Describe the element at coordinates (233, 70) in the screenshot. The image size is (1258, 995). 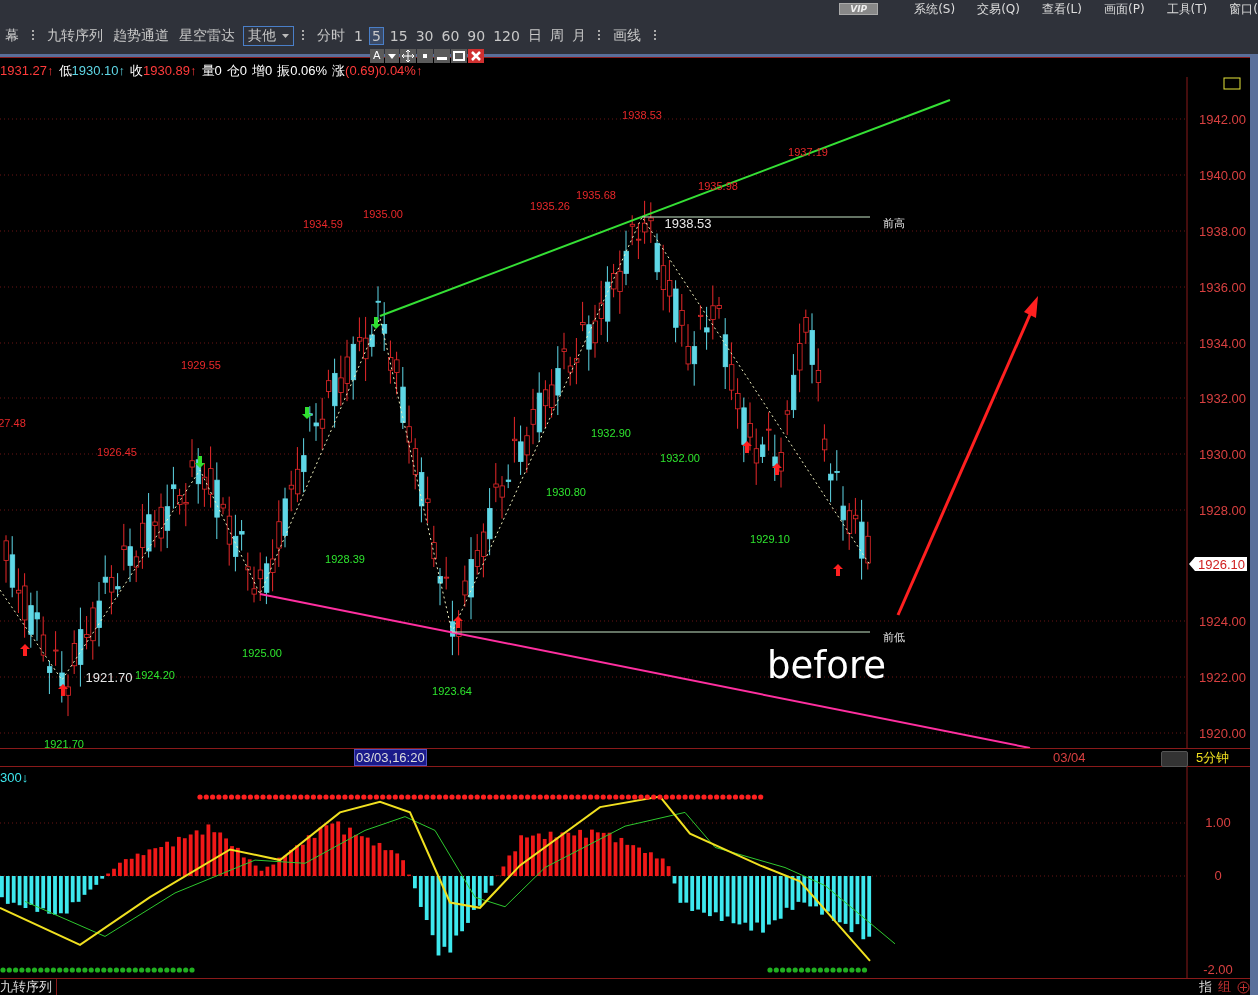
I see `quote-label: 仓` at that location.